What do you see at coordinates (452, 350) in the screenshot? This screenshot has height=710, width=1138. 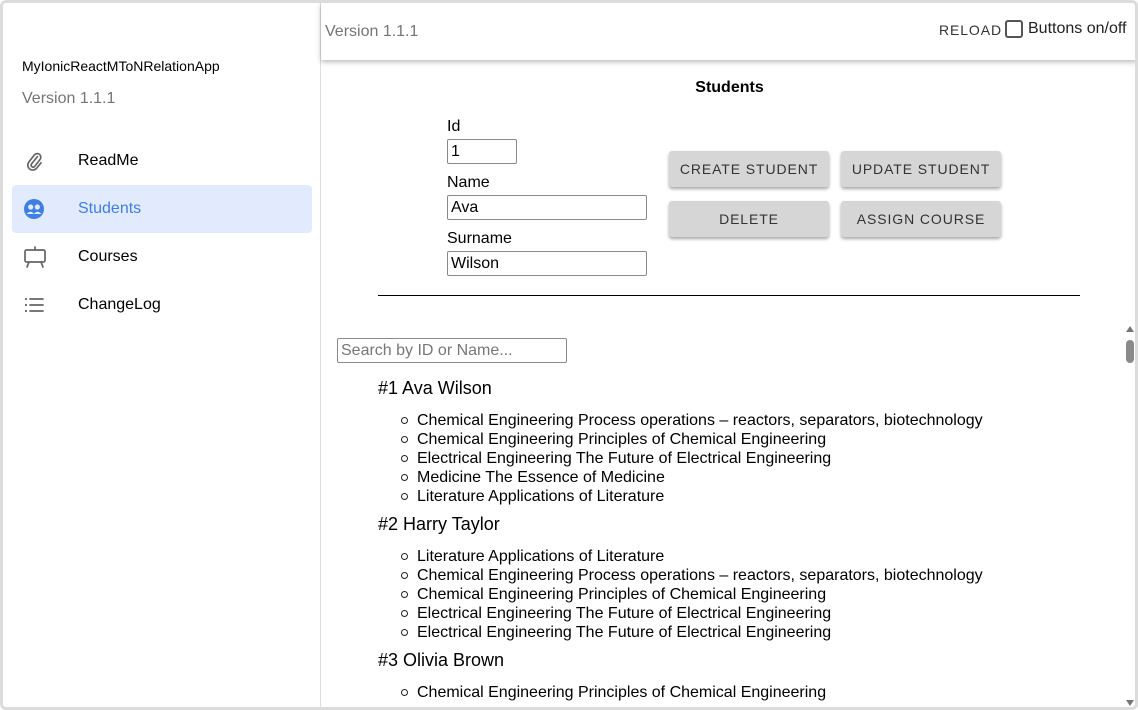 I see `search-input` at bounding box center [452, 350].